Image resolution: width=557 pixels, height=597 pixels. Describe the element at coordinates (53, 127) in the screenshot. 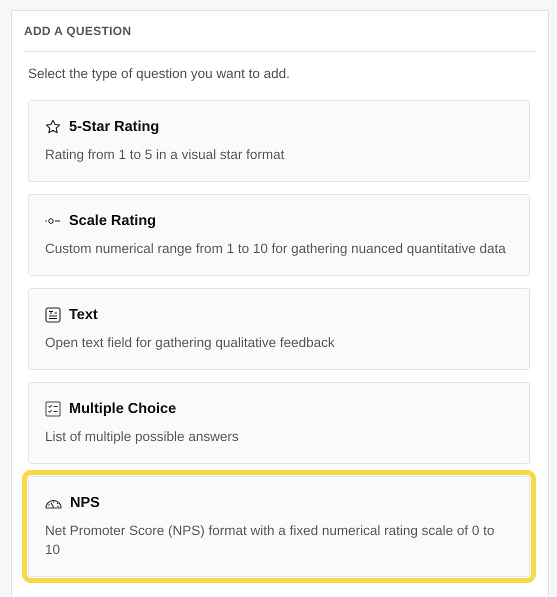

I see `star-icon` at that location.